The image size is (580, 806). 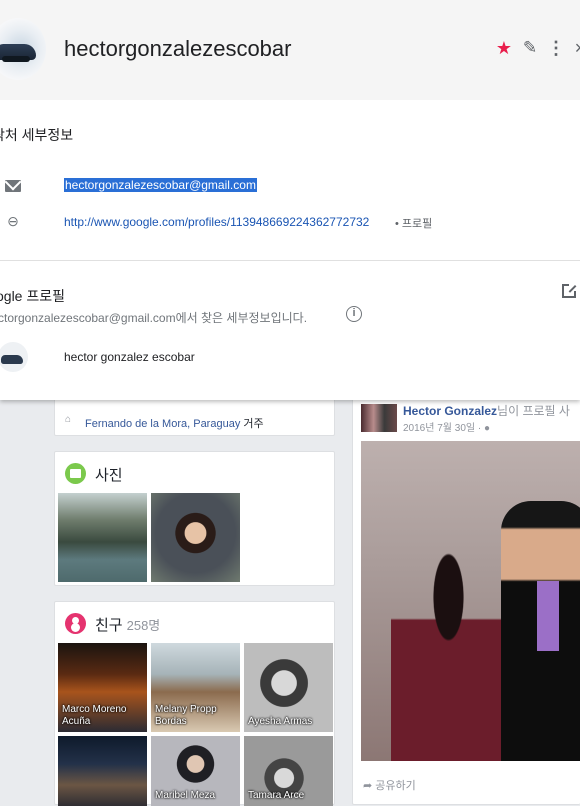 I want to click on profile-avatar, so click(x=14, y=357).